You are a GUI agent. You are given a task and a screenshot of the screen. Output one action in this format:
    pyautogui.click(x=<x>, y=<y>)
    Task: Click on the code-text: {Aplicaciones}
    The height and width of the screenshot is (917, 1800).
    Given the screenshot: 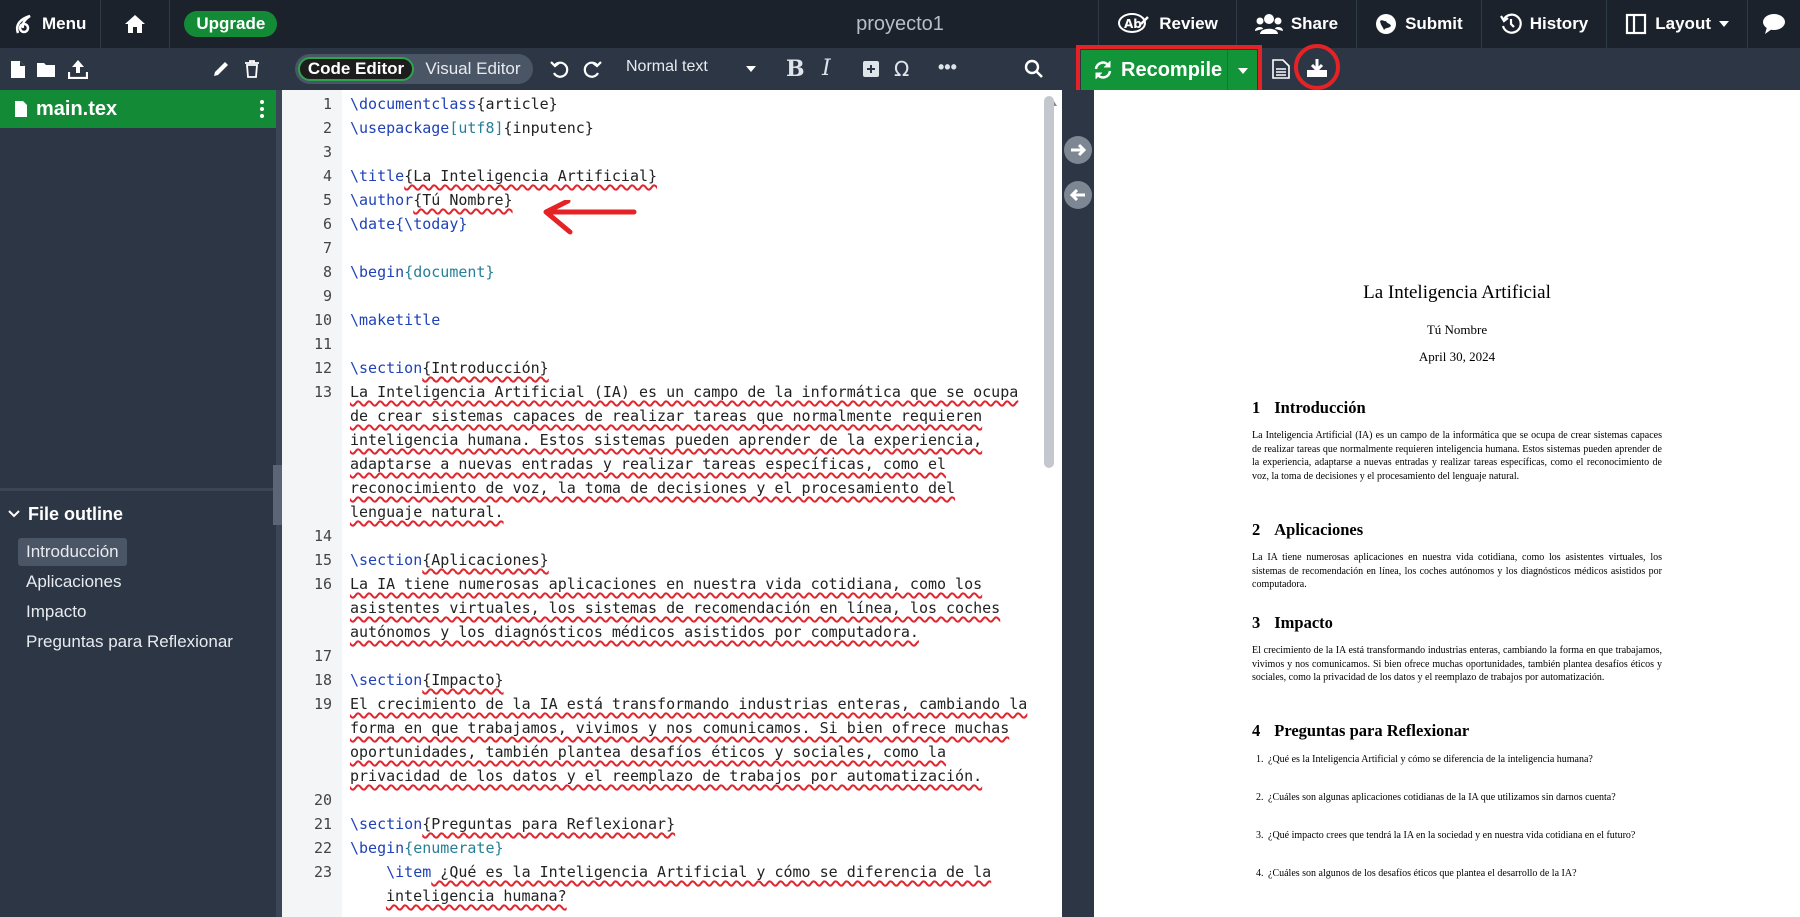 What is the action you would take?
    pyautogui.click(x=485, y=560)
    